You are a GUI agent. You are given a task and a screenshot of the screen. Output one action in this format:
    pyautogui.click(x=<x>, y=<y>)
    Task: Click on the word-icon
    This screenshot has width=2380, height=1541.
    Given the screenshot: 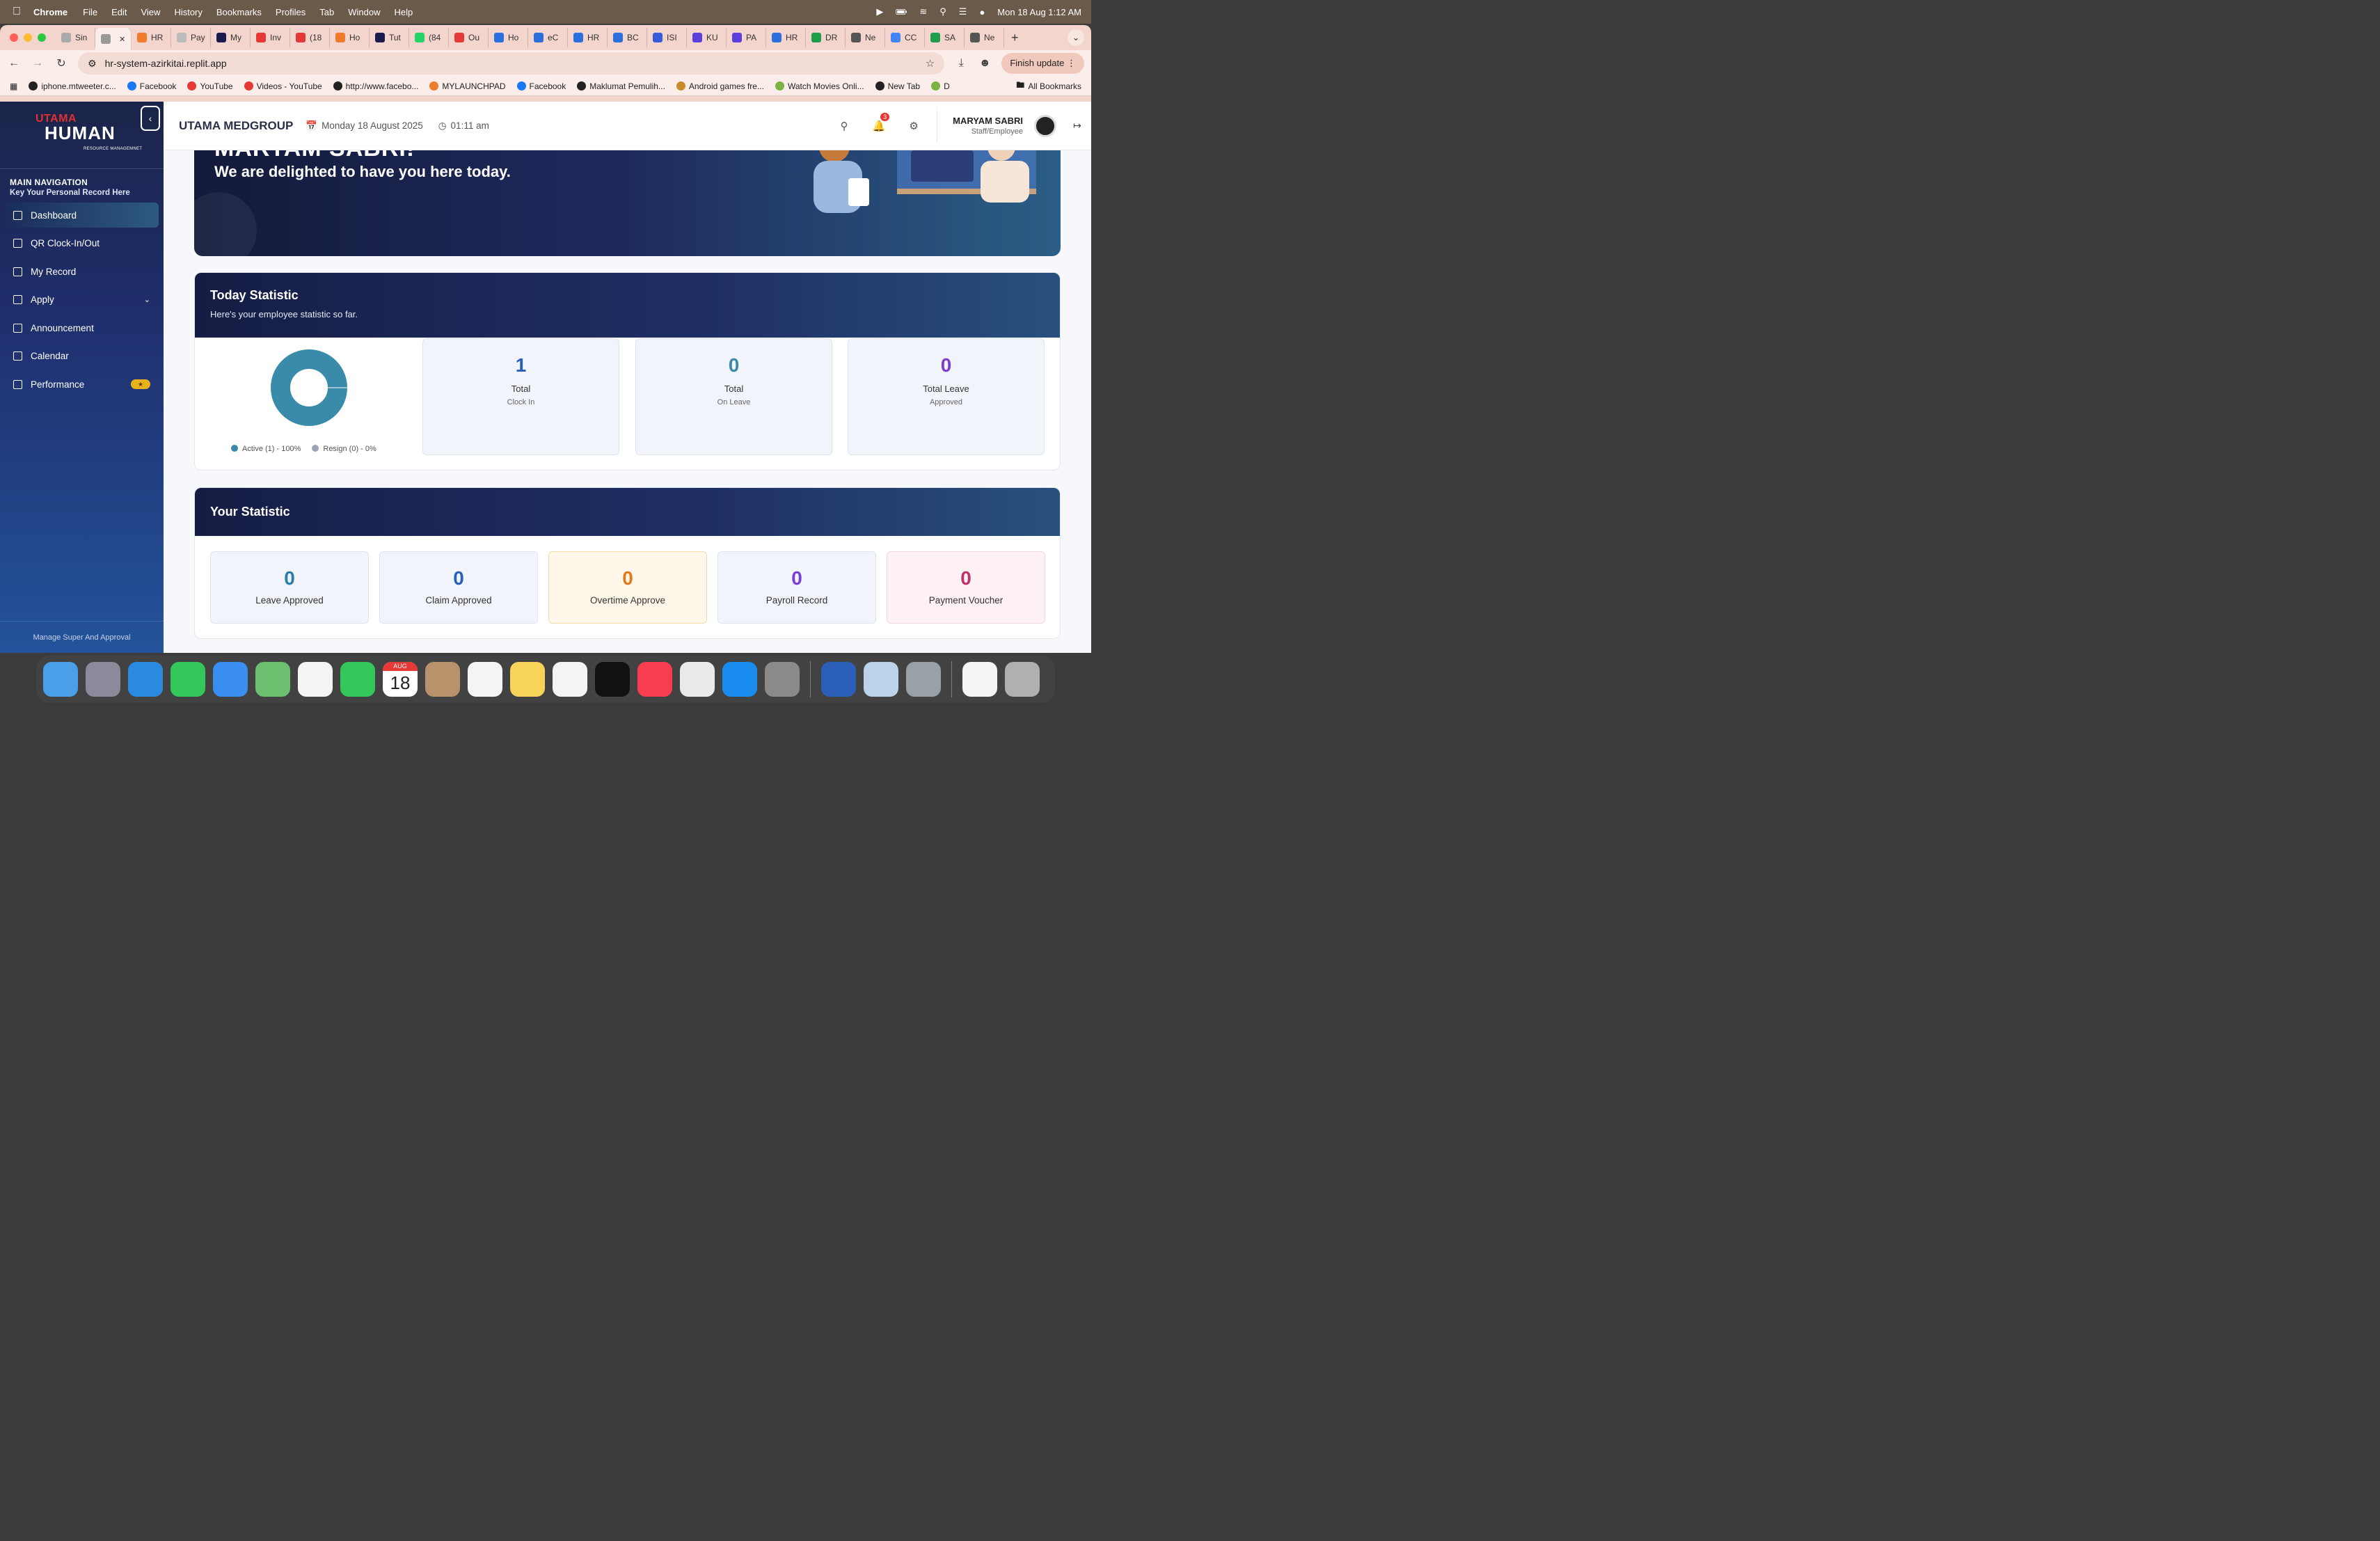 What is the action you would take?
    pyautogui.click(x=839, y=679)
    